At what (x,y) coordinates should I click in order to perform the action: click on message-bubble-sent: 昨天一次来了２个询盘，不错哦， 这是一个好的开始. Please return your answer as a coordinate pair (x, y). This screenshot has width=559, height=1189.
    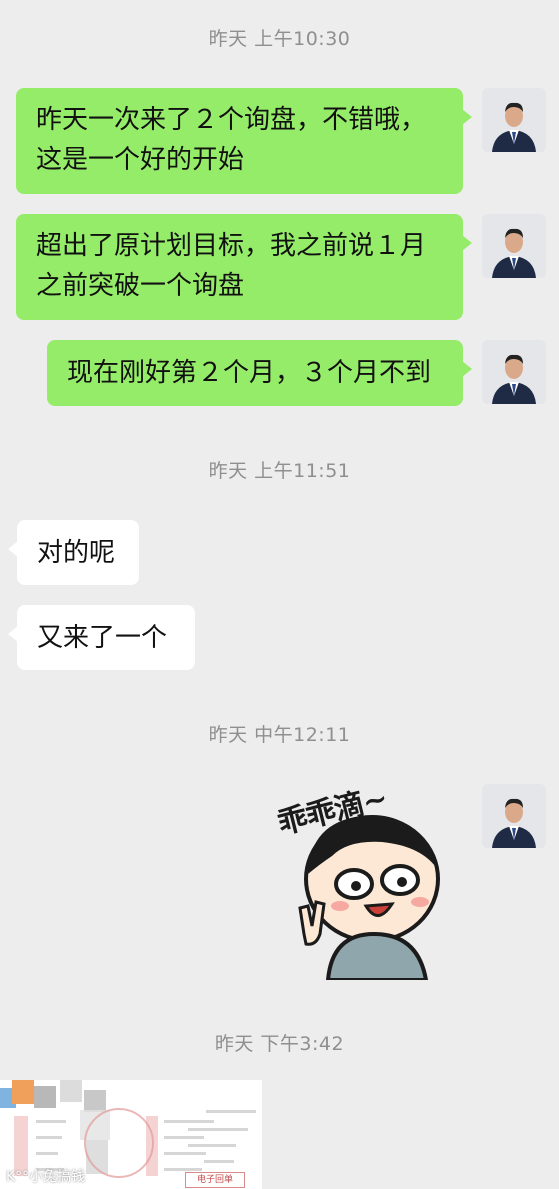
    Looking at the image, I should click on (244, 141).